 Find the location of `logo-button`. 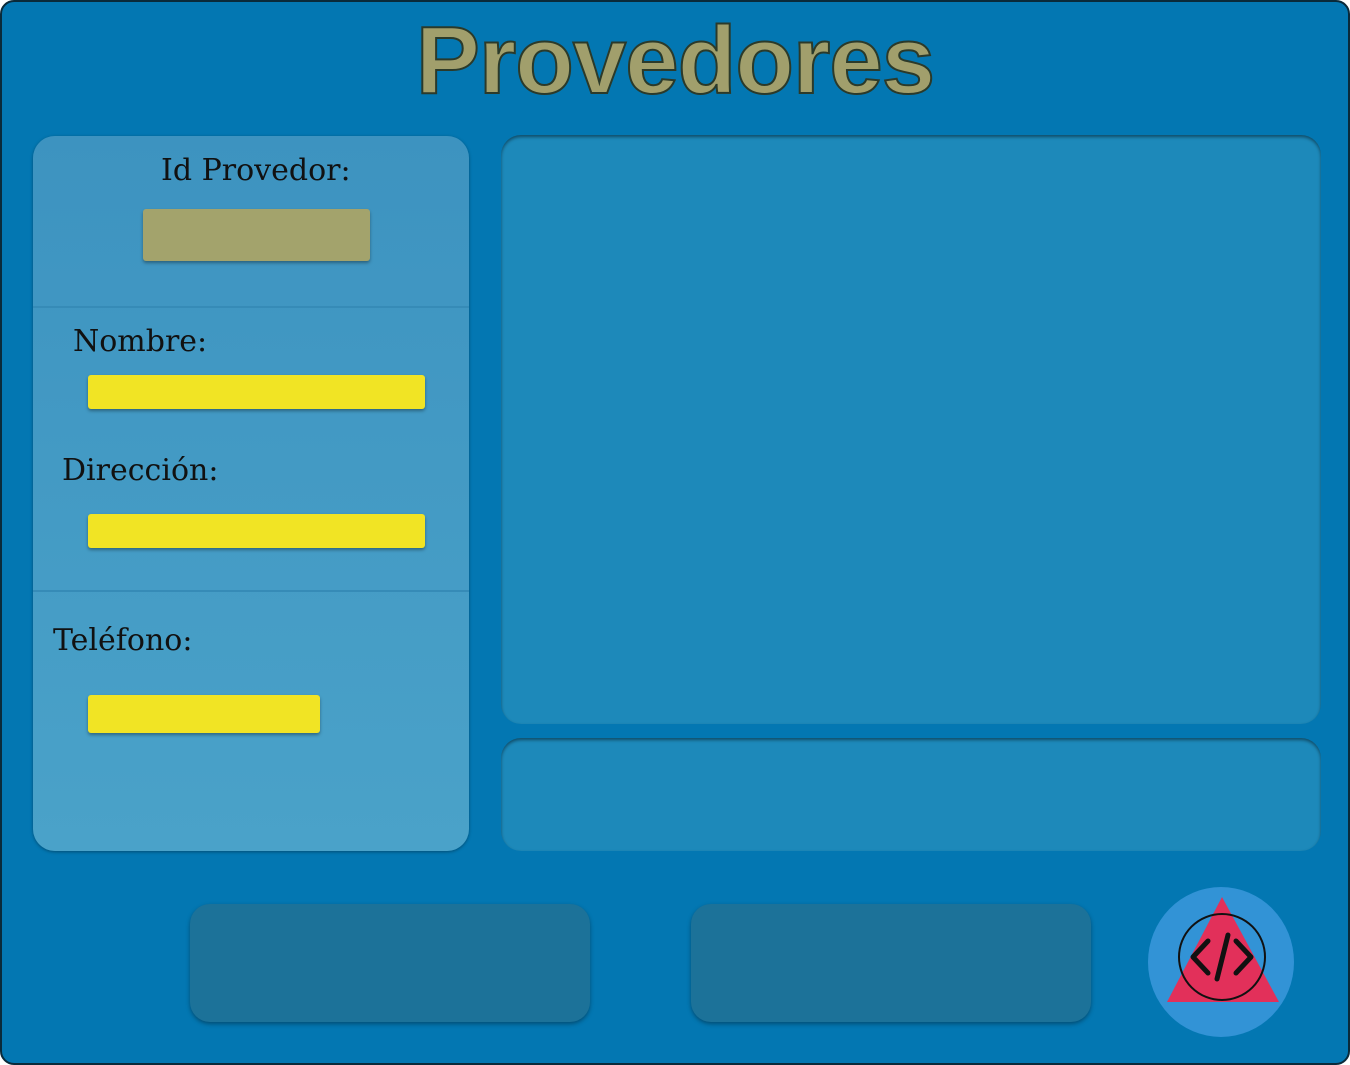

logo-button is located at coordinates (1221, 962).